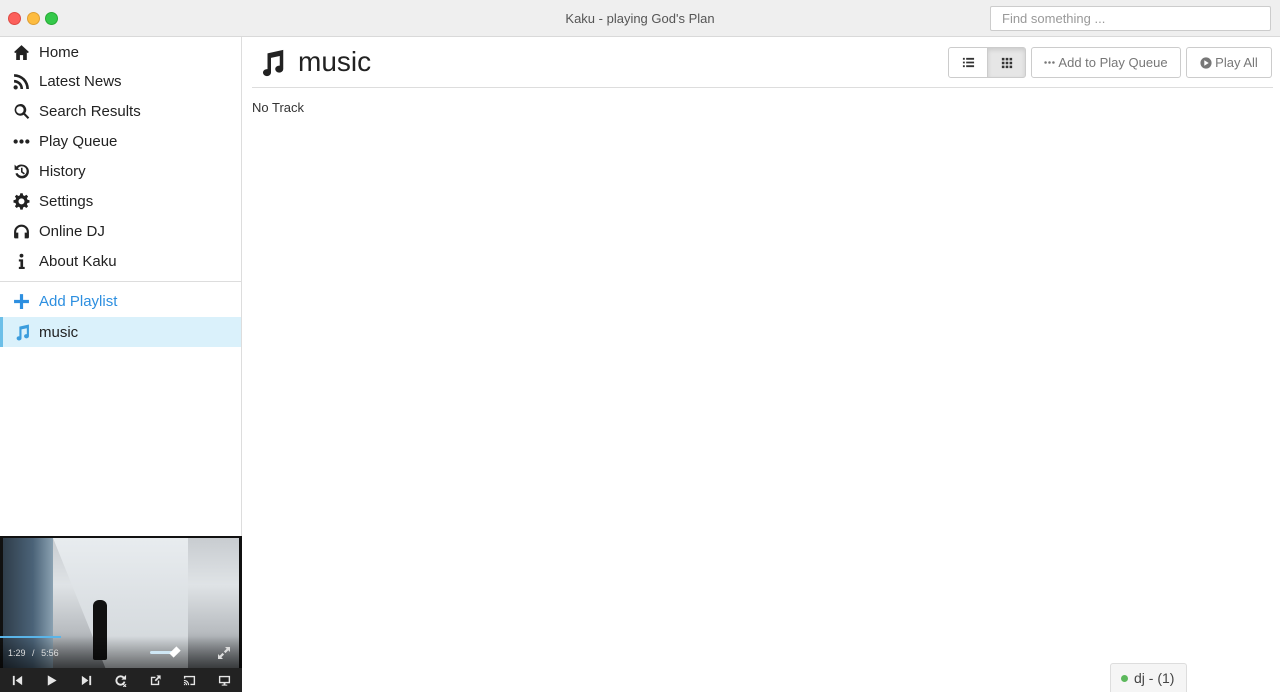 The image size is (1280, 692). I want to click on sidebar-item-label: Home, so click(59, 52).